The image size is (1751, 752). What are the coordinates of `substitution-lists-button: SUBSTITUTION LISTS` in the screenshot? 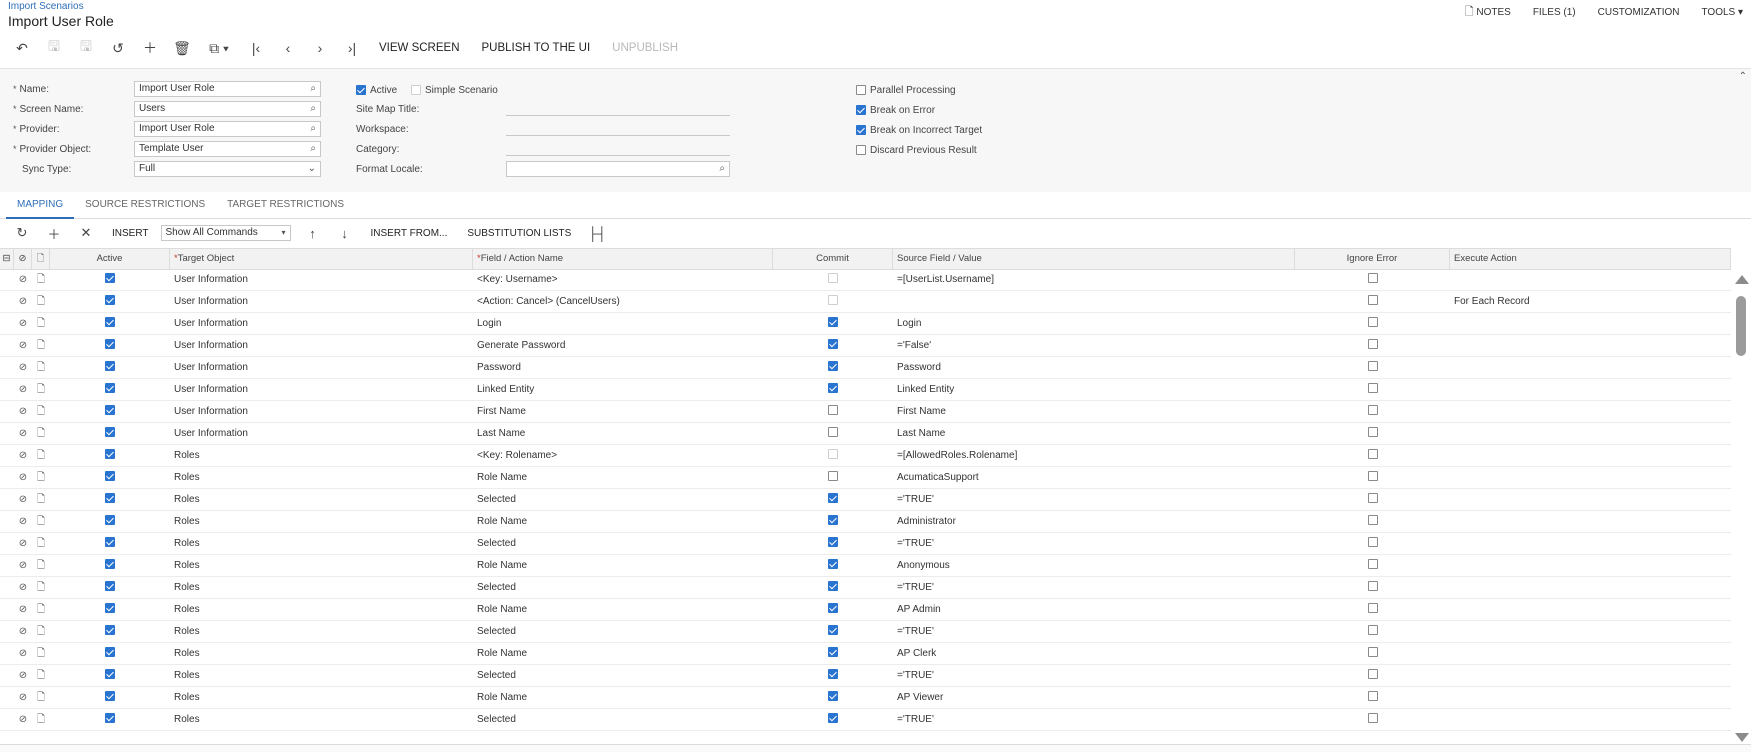 It's located at (519, 233).